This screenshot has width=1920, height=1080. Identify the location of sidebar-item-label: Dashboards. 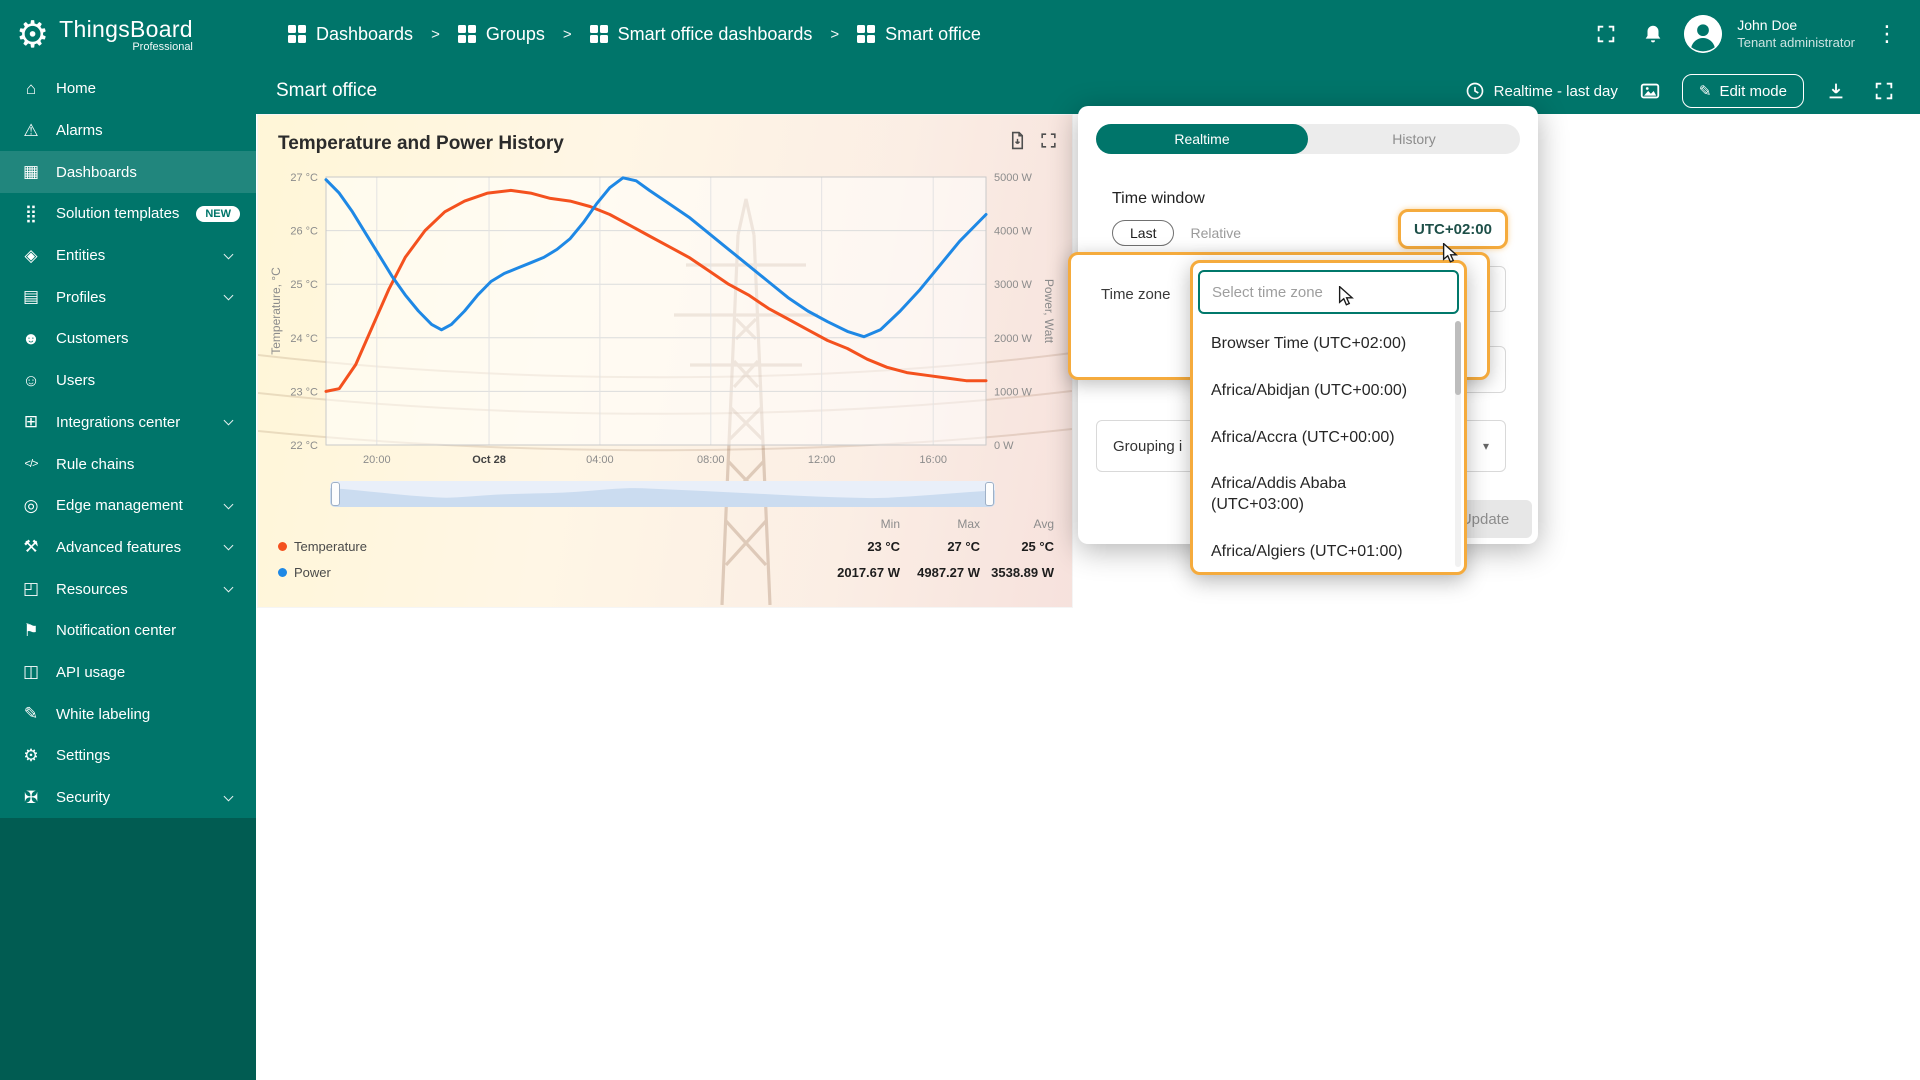
(96, 172).